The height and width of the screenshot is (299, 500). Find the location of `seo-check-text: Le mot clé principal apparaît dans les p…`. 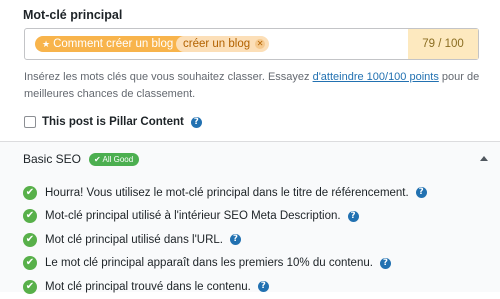

seo-check-text: Le mot clé principal apparaît dans les p… is located at coordinates (209, 263).